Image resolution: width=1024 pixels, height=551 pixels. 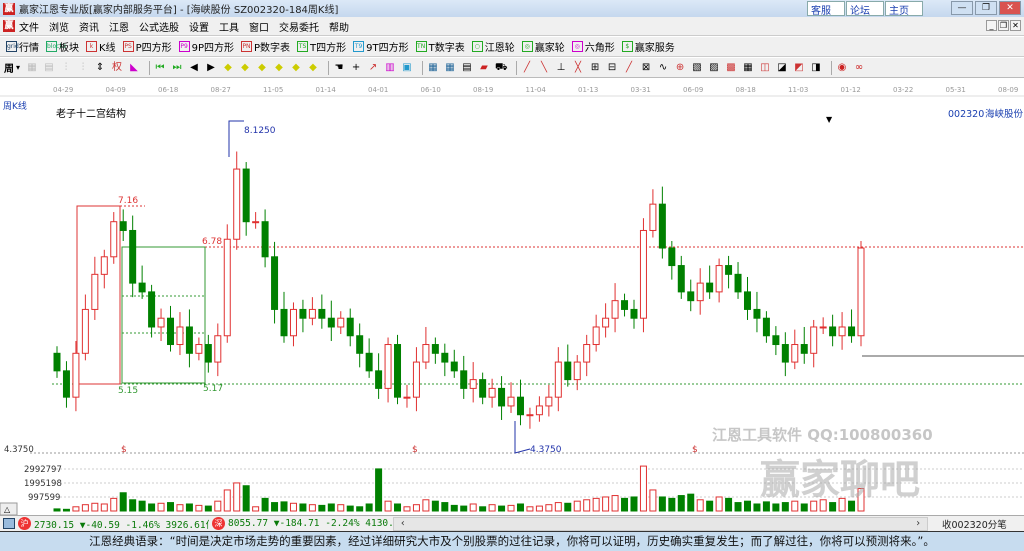 What do you see at coordinates (407, 68) in the screenshot?
I see `tool-icon: ▣` at bounding box center [407, 68].